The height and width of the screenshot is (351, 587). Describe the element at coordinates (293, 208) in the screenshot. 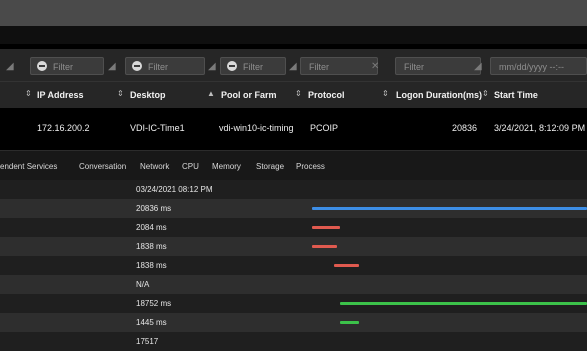

I see `timeline-row: 20836 ms` at that location.